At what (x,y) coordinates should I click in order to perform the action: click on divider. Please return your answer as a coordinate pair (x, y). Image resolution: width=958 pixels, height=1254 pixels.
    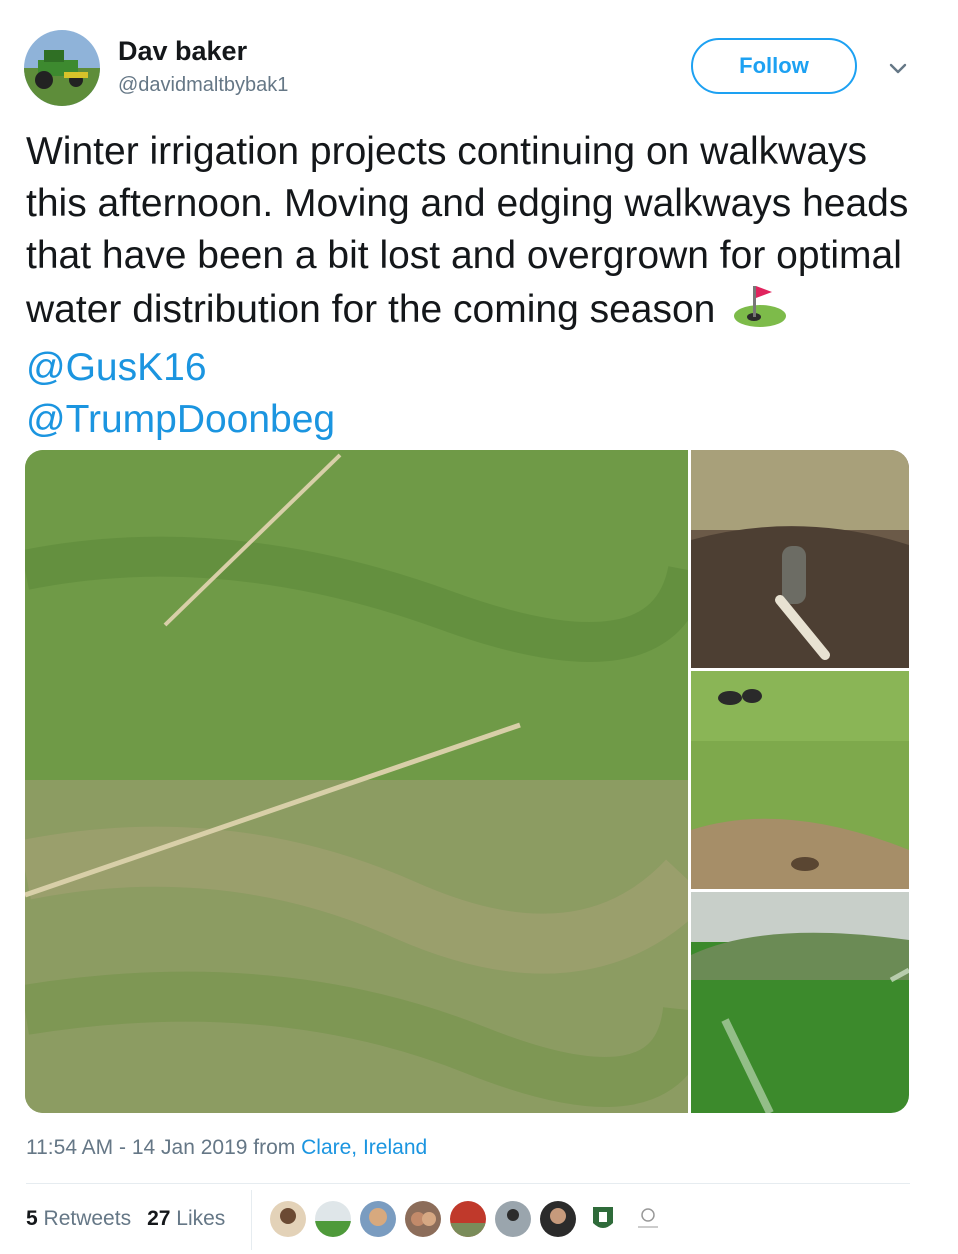
    Looking at the image, I should click on (468, 1183).